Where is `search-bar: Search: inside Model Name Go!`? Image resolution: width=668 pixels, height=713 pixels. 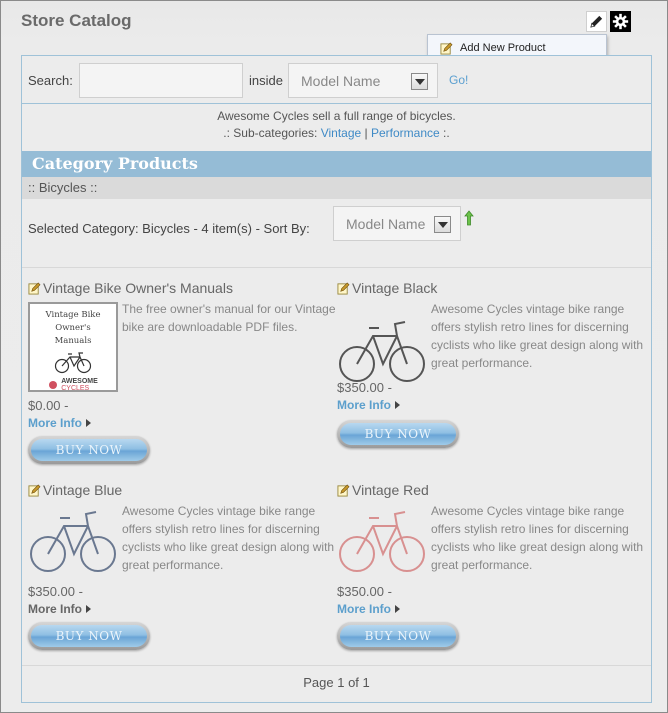
search-bar: Search: inside Model Name Go! is located at coordinates (336, 80).